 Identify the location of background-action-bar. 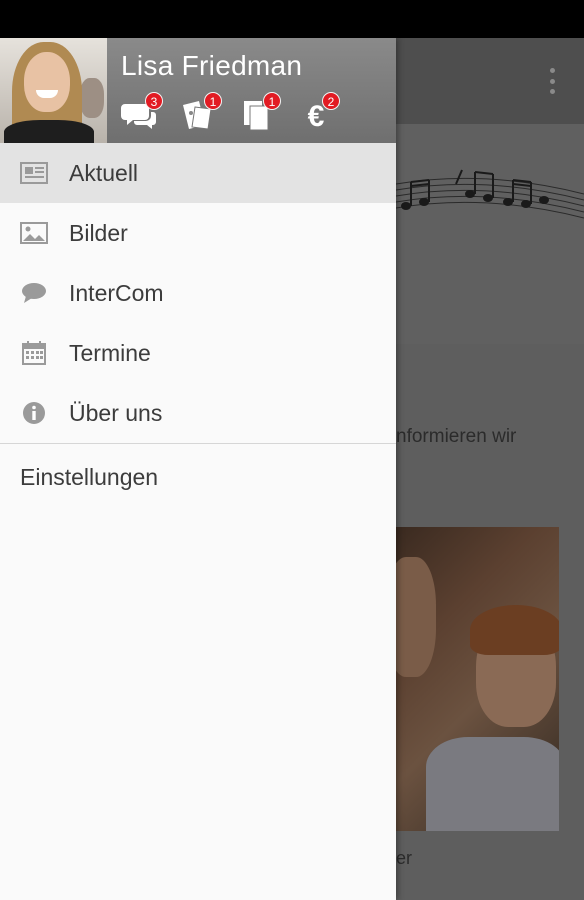
(490, 81).